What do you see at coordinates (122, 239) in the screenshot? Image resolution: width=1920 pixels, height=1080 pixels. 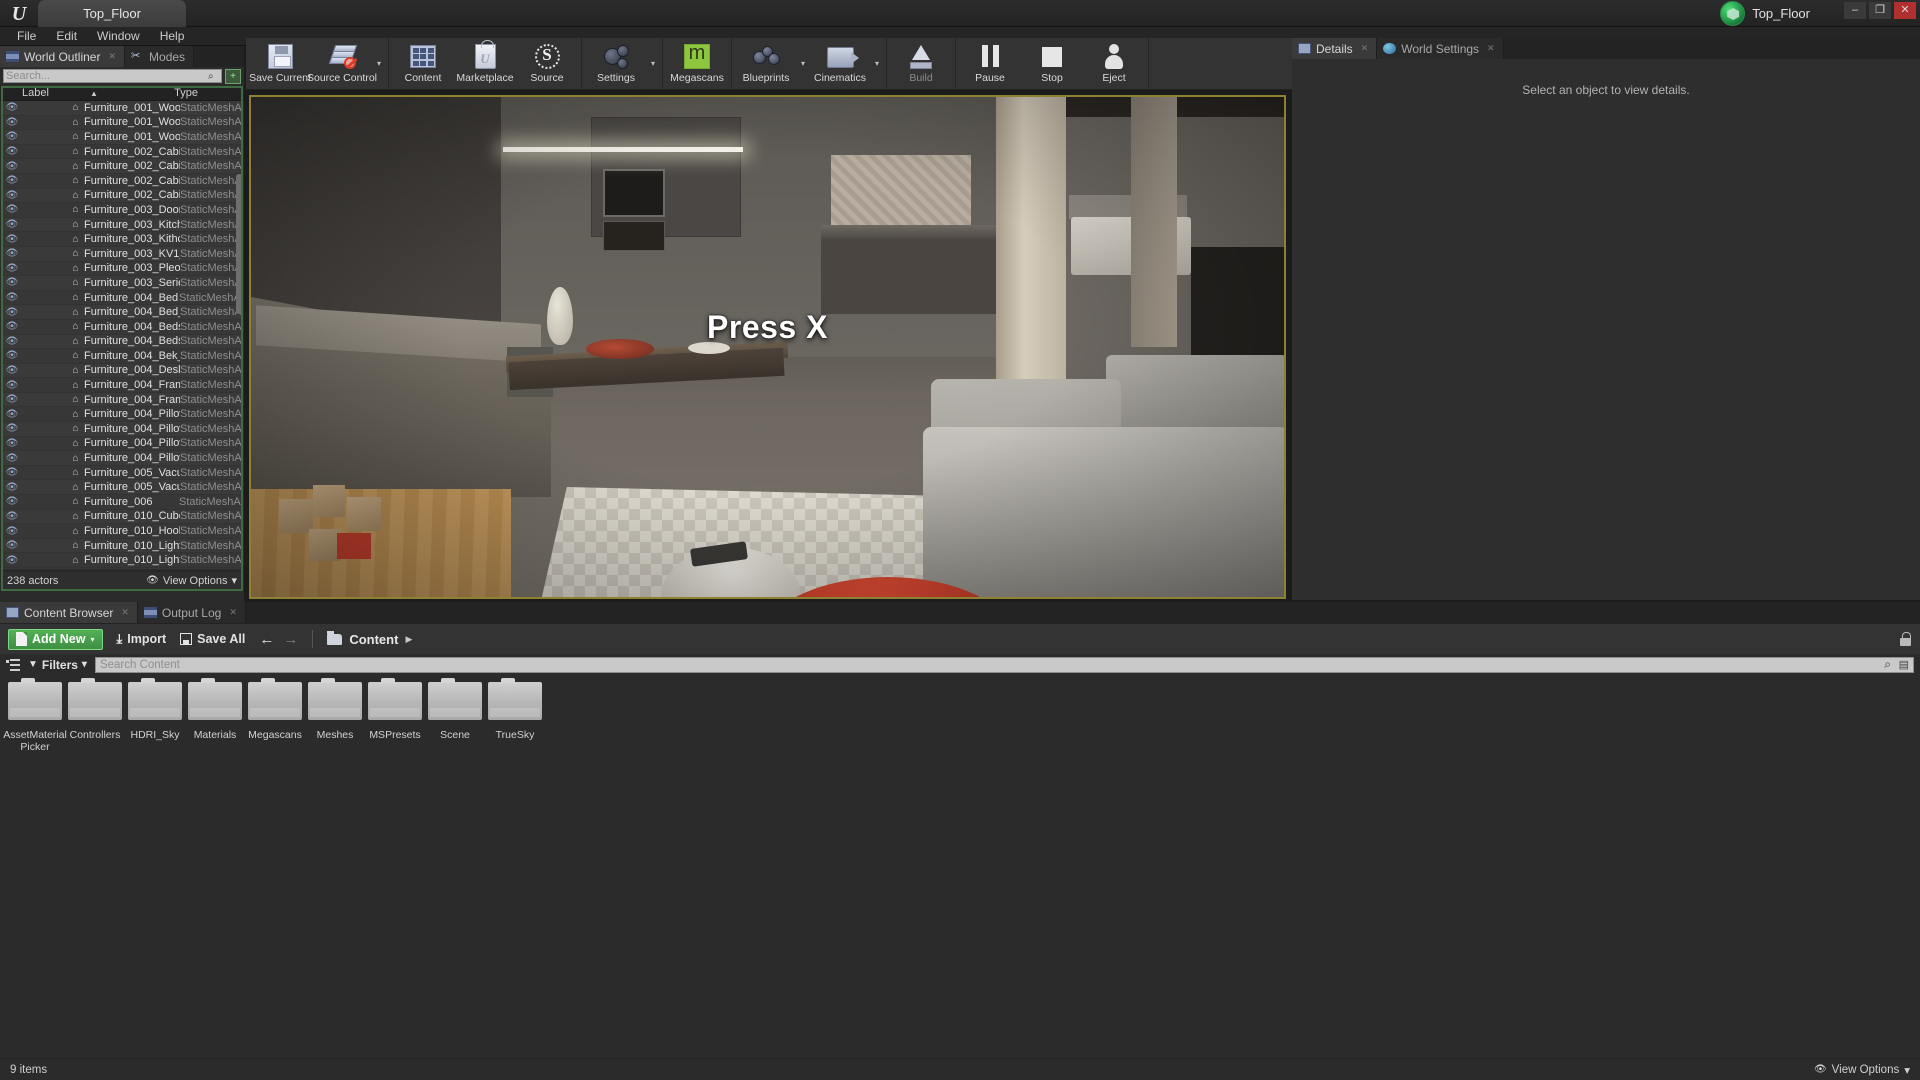 I see `outliner-row: 👁 ⌂ Furniture_003_Kithce StaticMeshAc` at bounding box center [122, 239].